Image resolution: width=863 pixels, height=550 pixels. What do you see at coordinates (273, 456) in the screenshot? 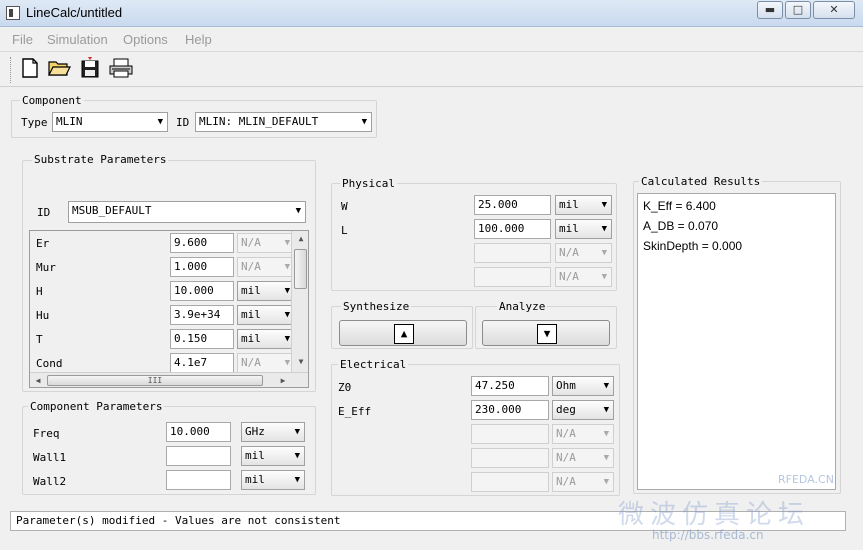
I see `param-wall1-unit-select: mil ▼` at bounding box center [273, 456].